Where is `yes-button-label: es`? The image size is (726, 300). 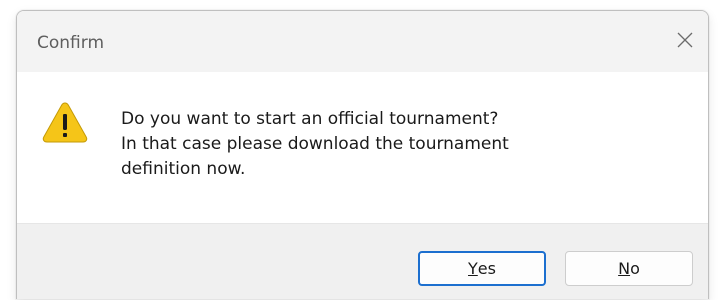 yes-button-label: es is located at coordinates (486, 268).